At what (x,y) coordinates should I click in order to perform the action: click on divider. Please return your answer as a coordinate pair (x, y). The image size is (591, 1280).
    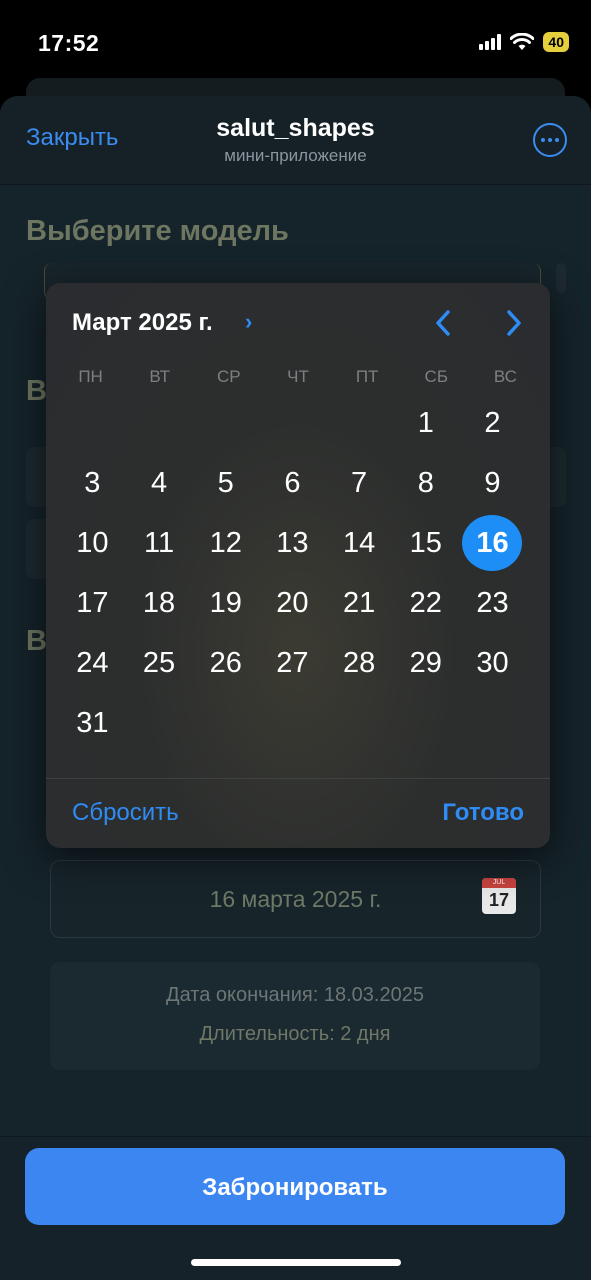
    Looking at the image, I should click on (298, 778).